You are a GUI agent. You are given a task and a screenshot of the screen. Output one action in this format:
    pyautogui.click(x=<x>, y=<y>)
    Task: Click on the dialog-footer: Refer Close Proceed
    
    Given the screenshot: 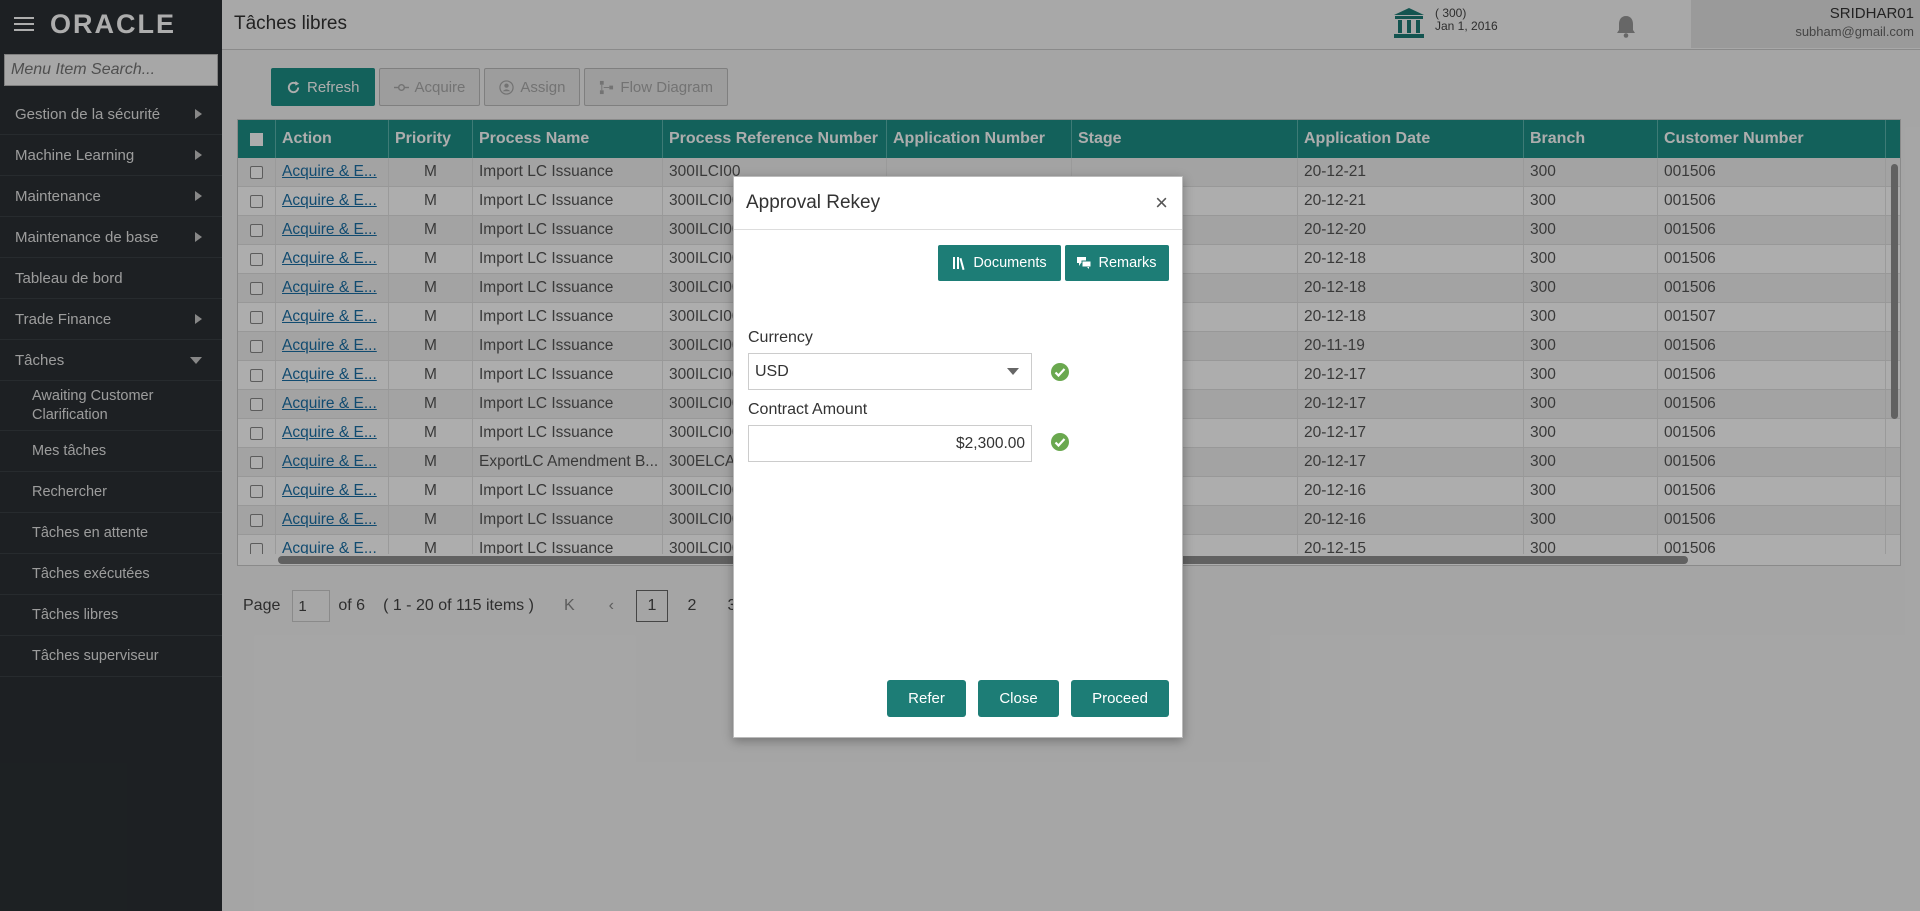 What is the action you would take?
    pyautogui.click(x=1028, y=698)
    